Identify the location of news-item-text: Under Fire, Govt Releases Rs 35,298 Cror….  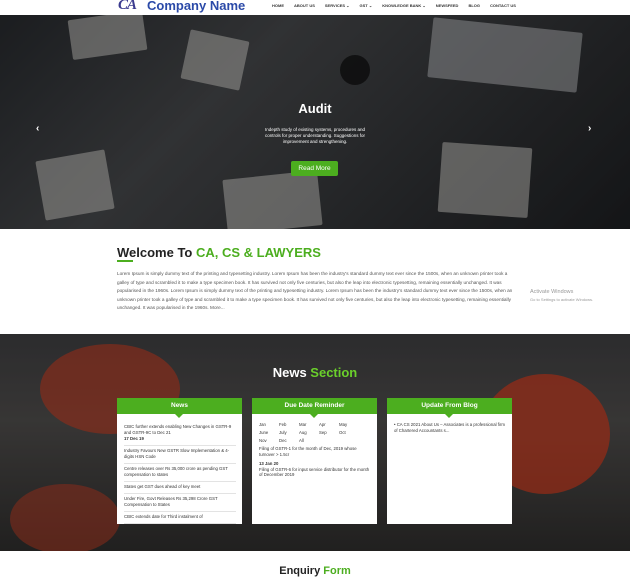
(171, 501).